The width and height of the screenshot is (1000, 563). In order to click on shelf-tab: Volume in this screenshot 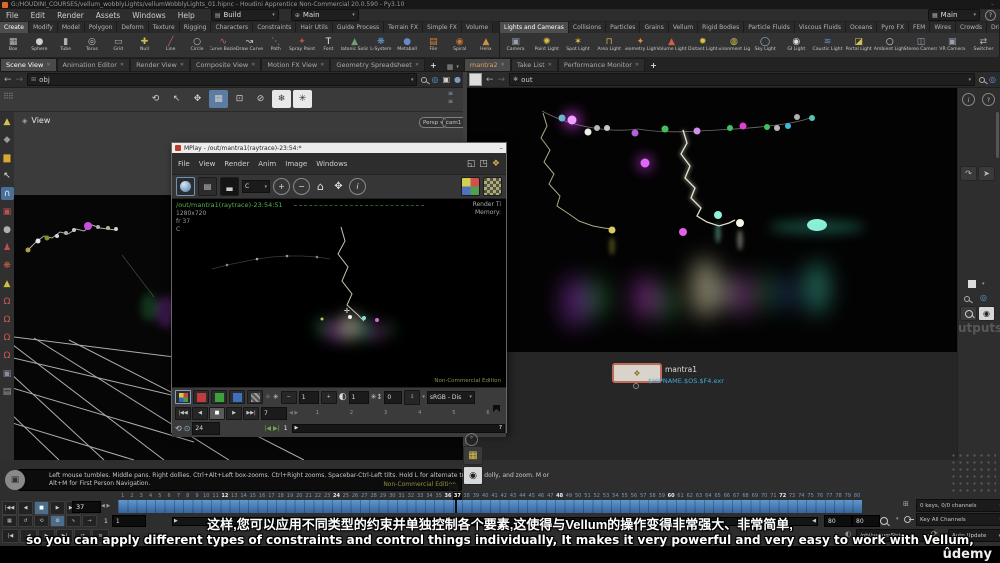, I will do `click(477, 27)`.